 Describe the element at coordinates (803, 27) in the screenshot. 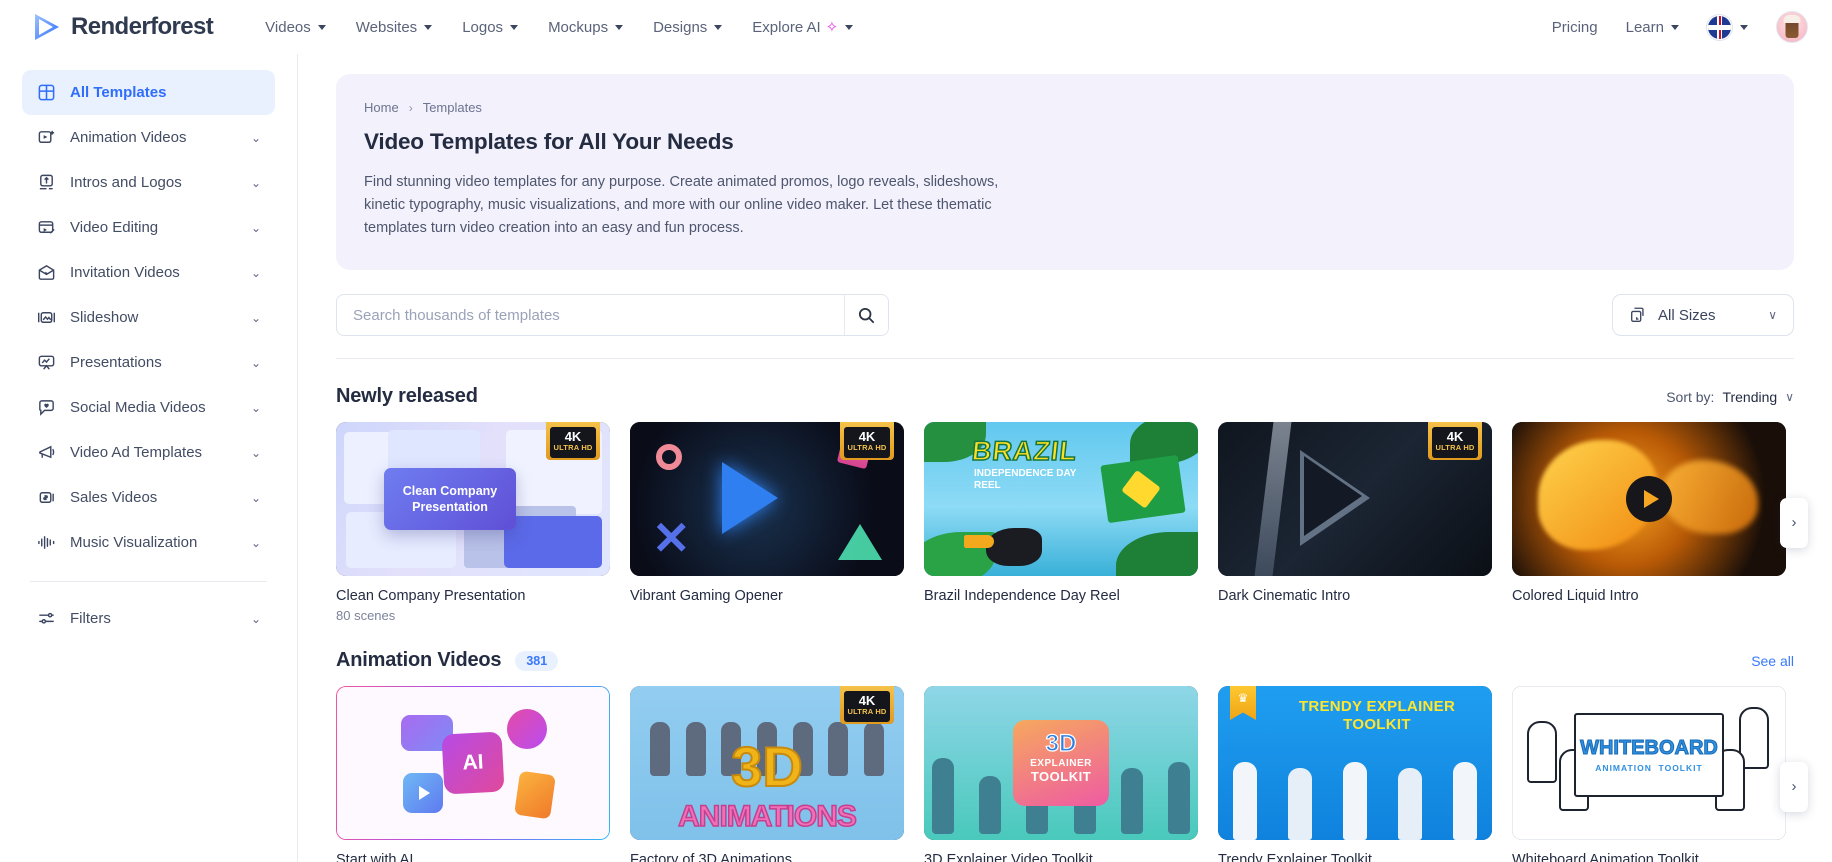

I see `nav-item-explore-ai: Explore AI ✧` at that location.